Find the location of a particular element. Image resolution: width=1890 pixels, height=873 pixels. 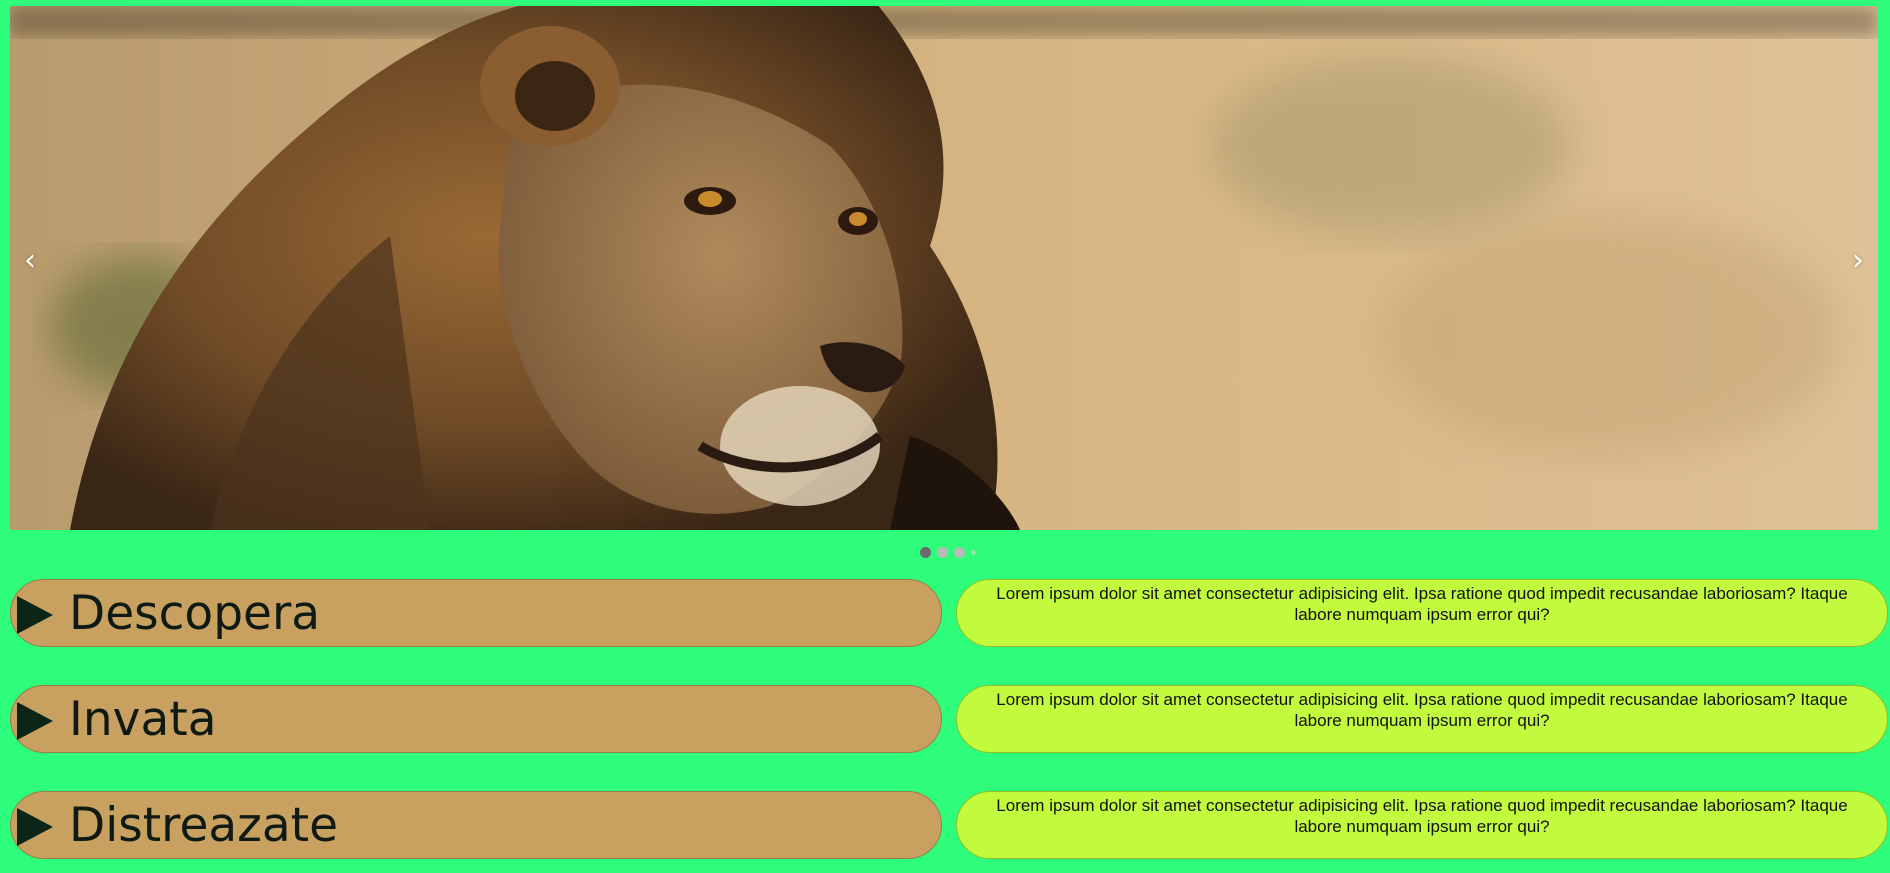

feature-title-pill: Descopera is located at coordinates (476, 613).